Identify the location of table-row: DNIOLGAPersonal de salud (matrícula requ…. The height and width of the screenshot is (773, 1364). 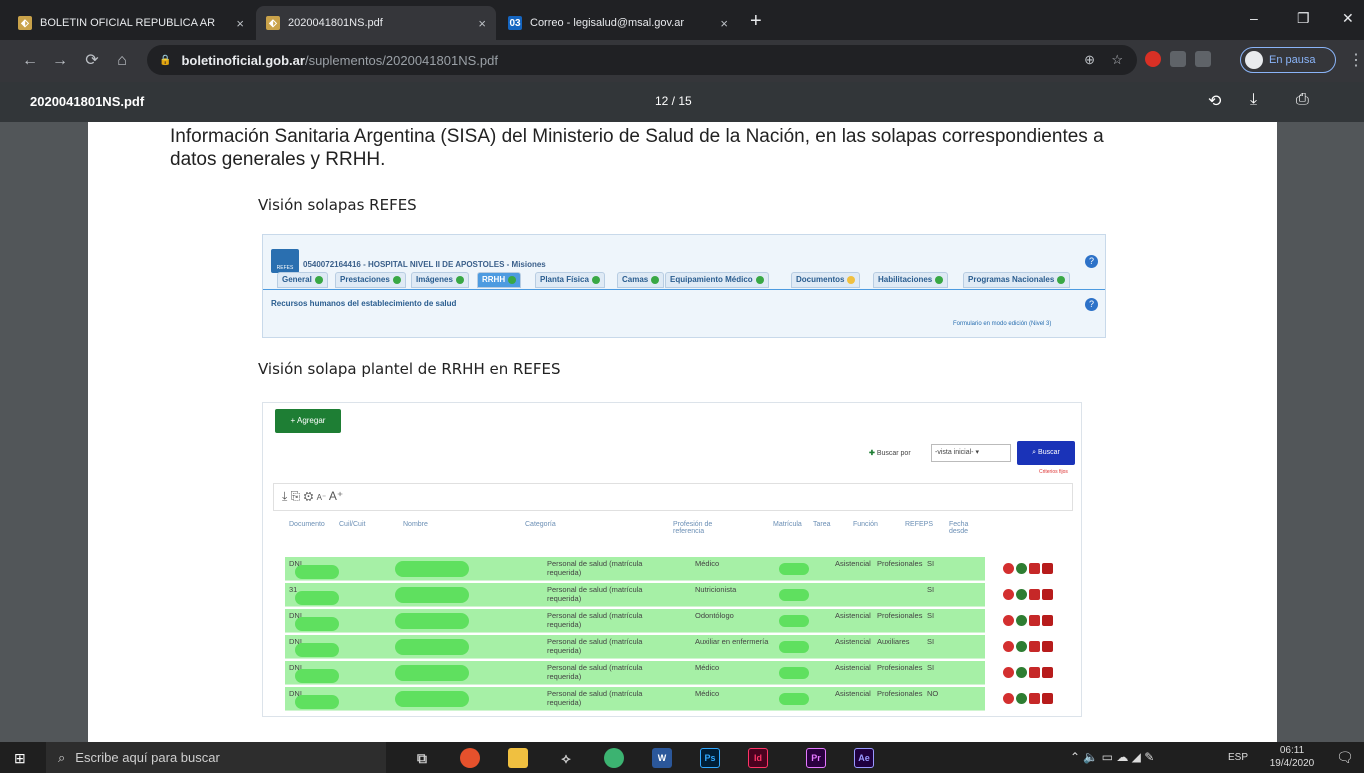
(669, 621).